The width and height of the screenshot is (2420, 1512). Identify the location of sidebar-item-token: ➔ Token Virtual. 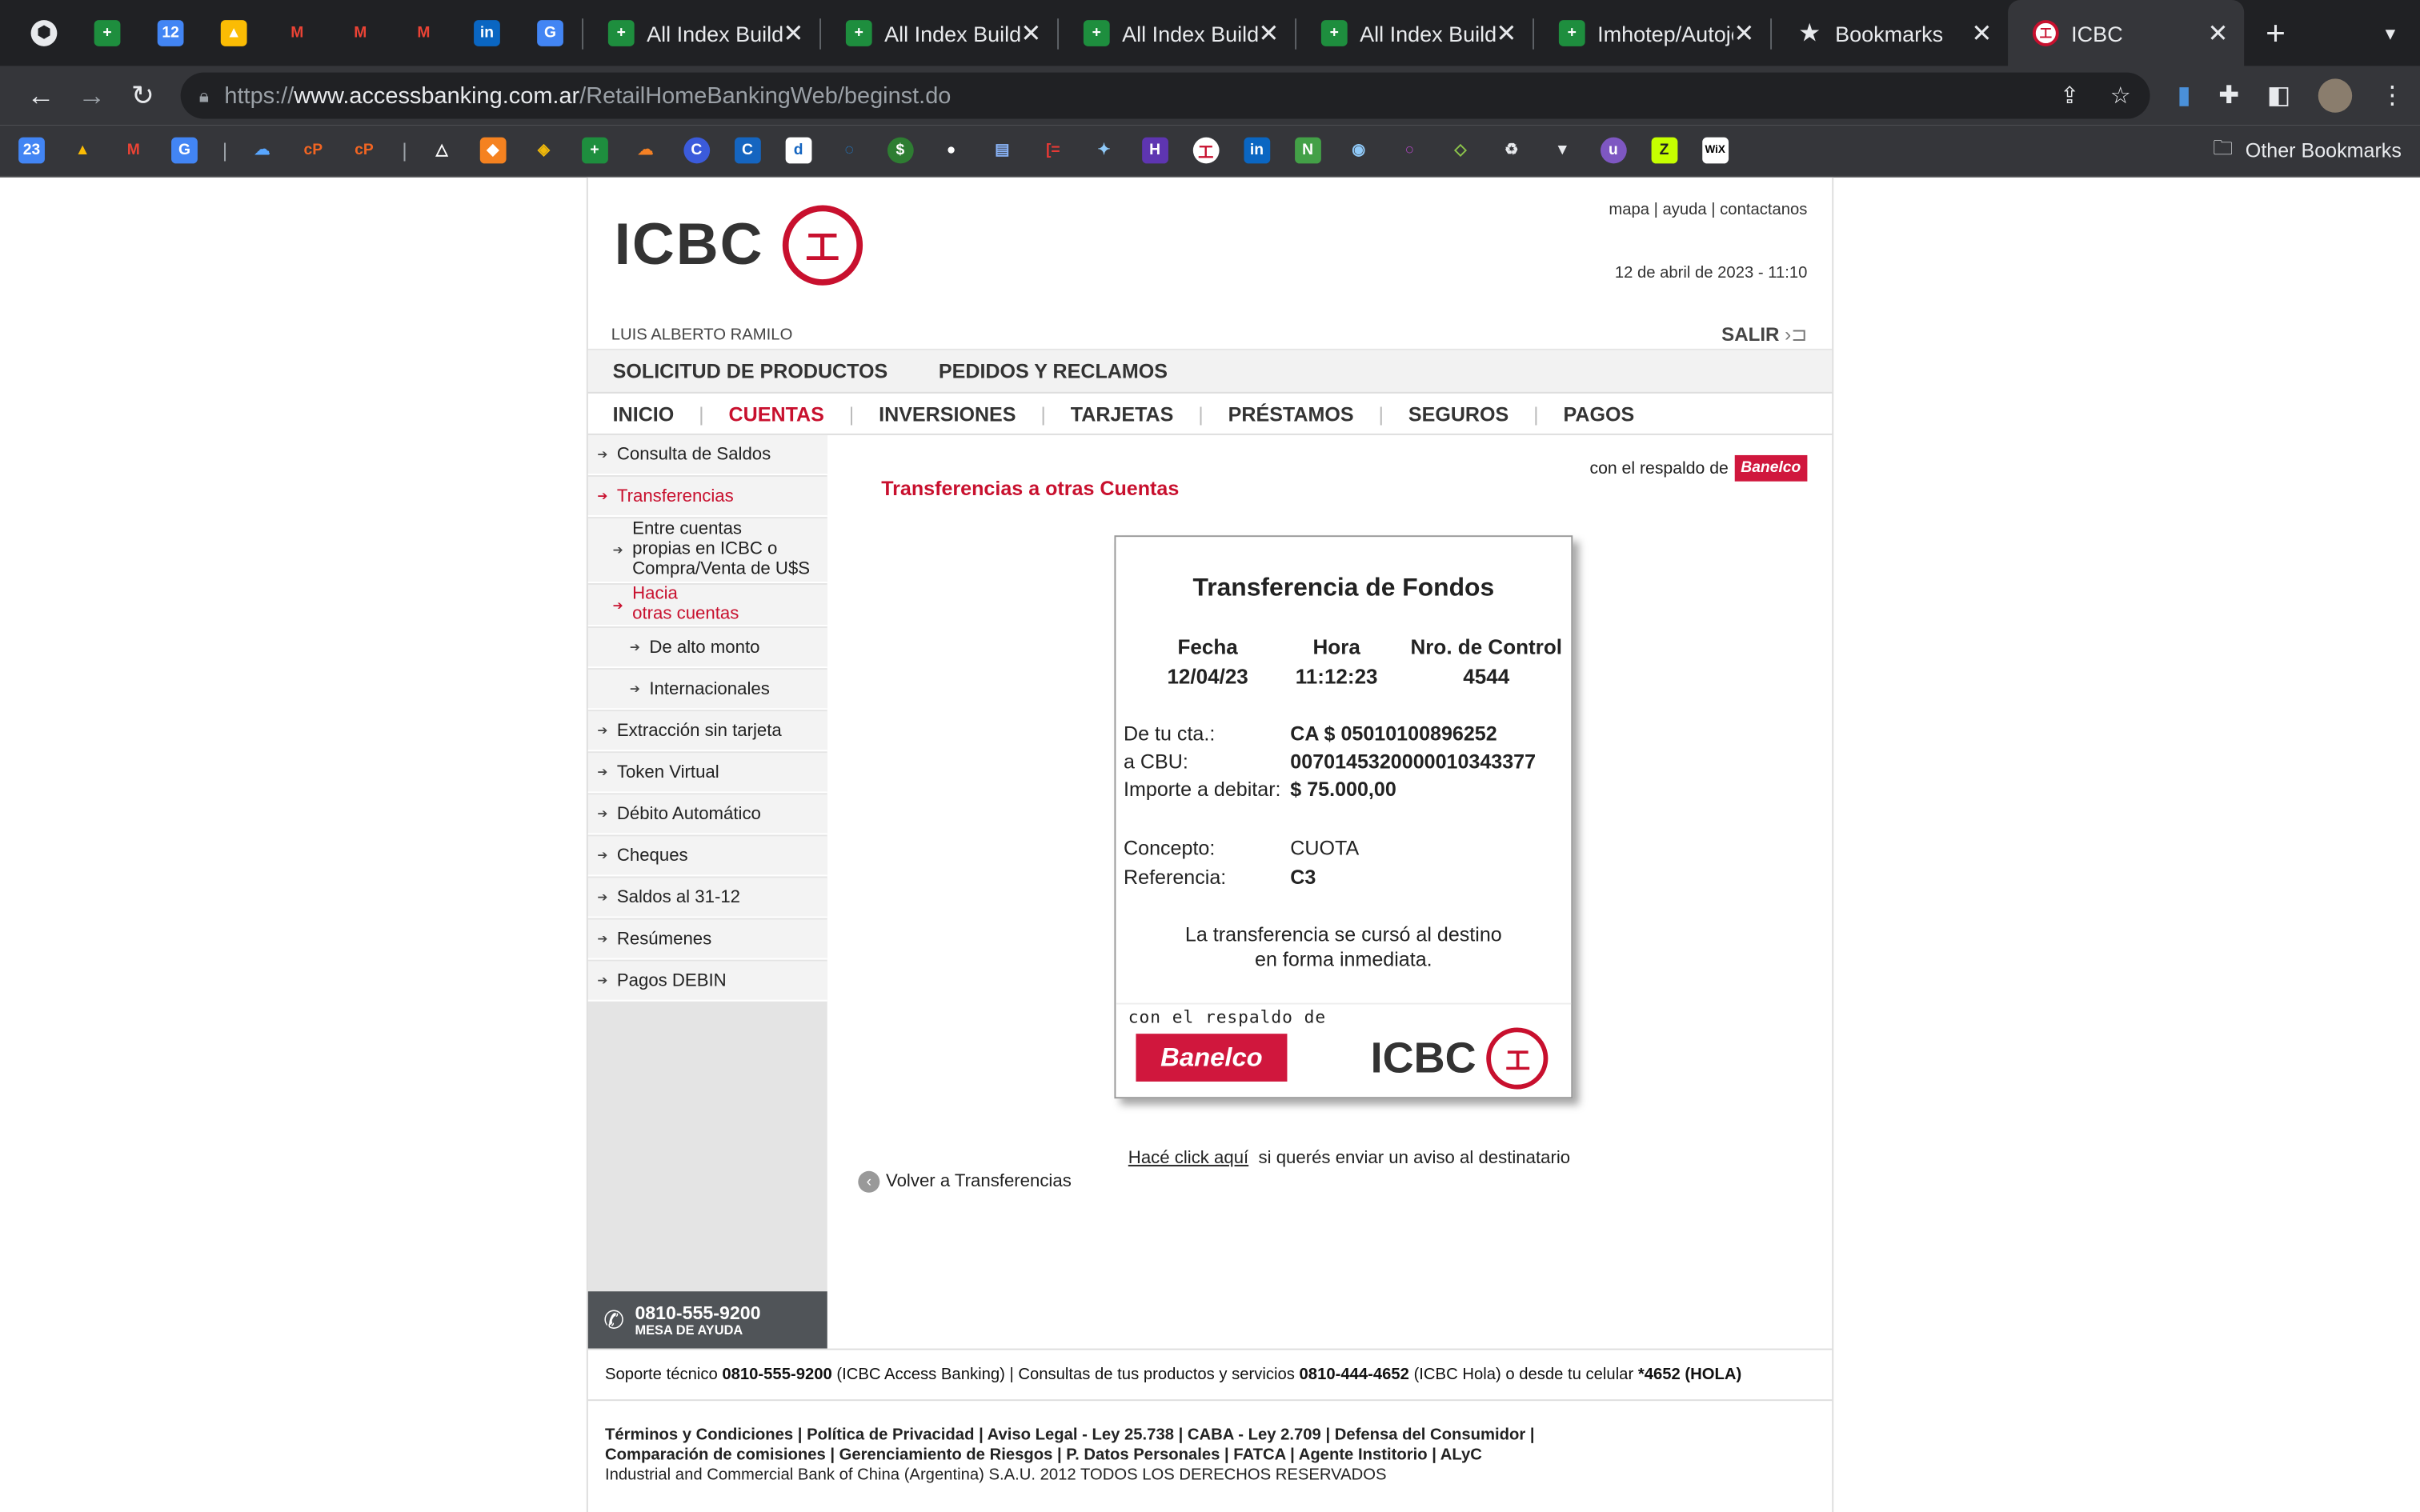
(707, 773).